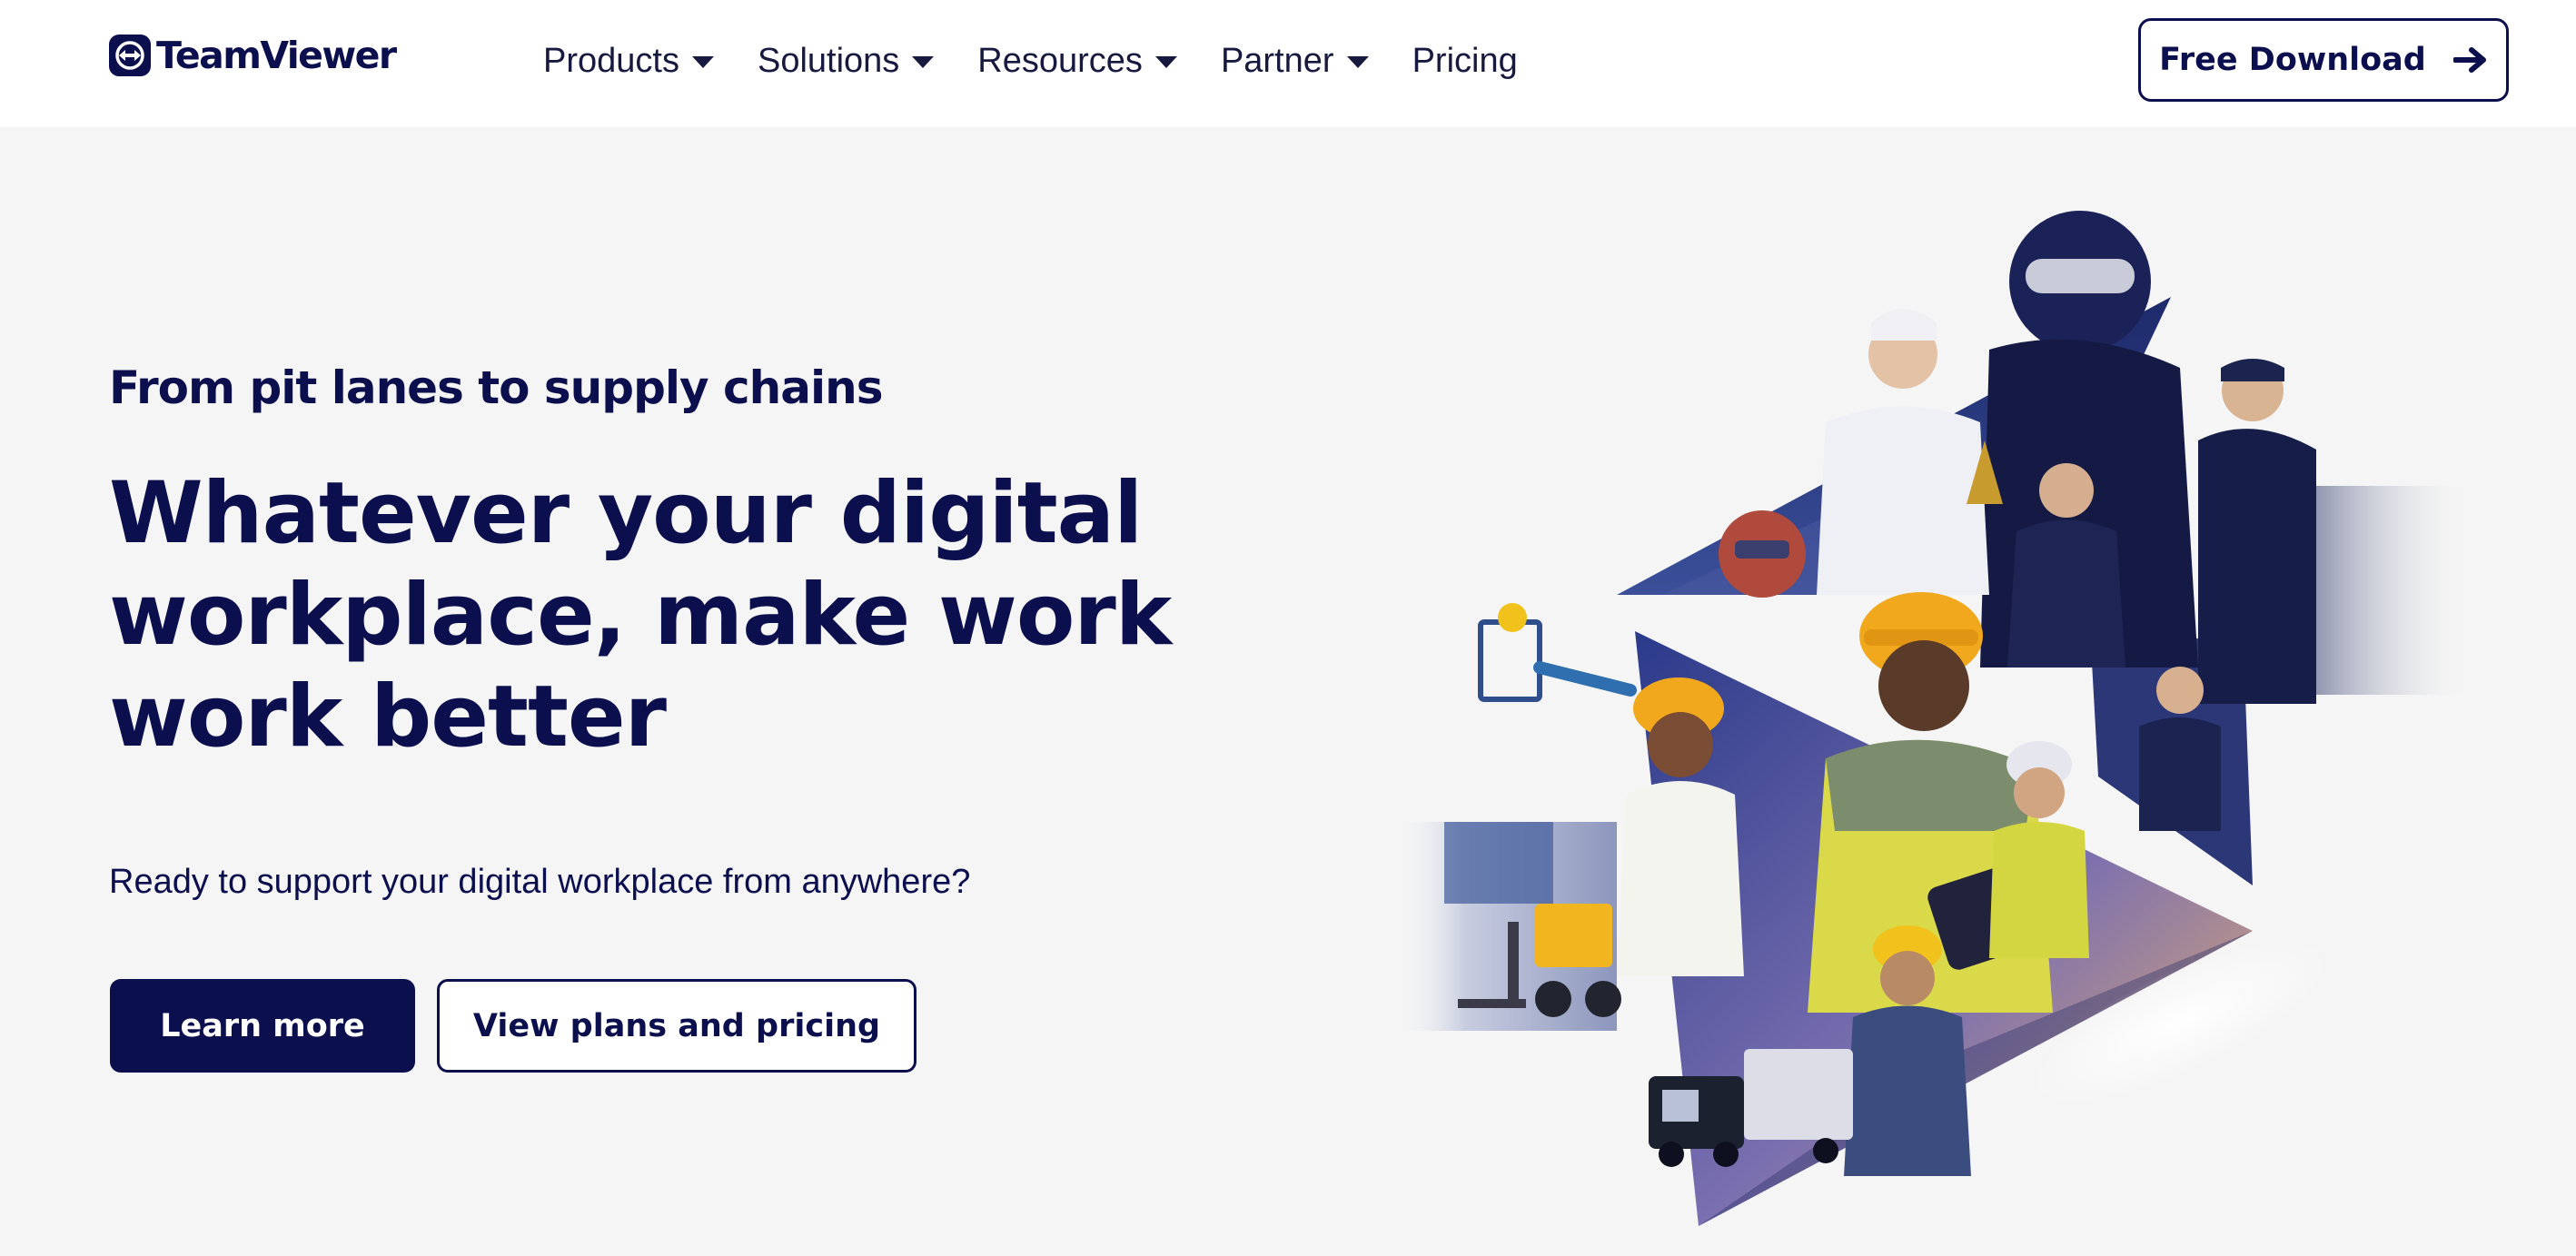 The image size is (2576, 1256). Describe the element at coordinates (828, 60) in the screenshot. I see `nav-solutions-label: Solutions` at that location.